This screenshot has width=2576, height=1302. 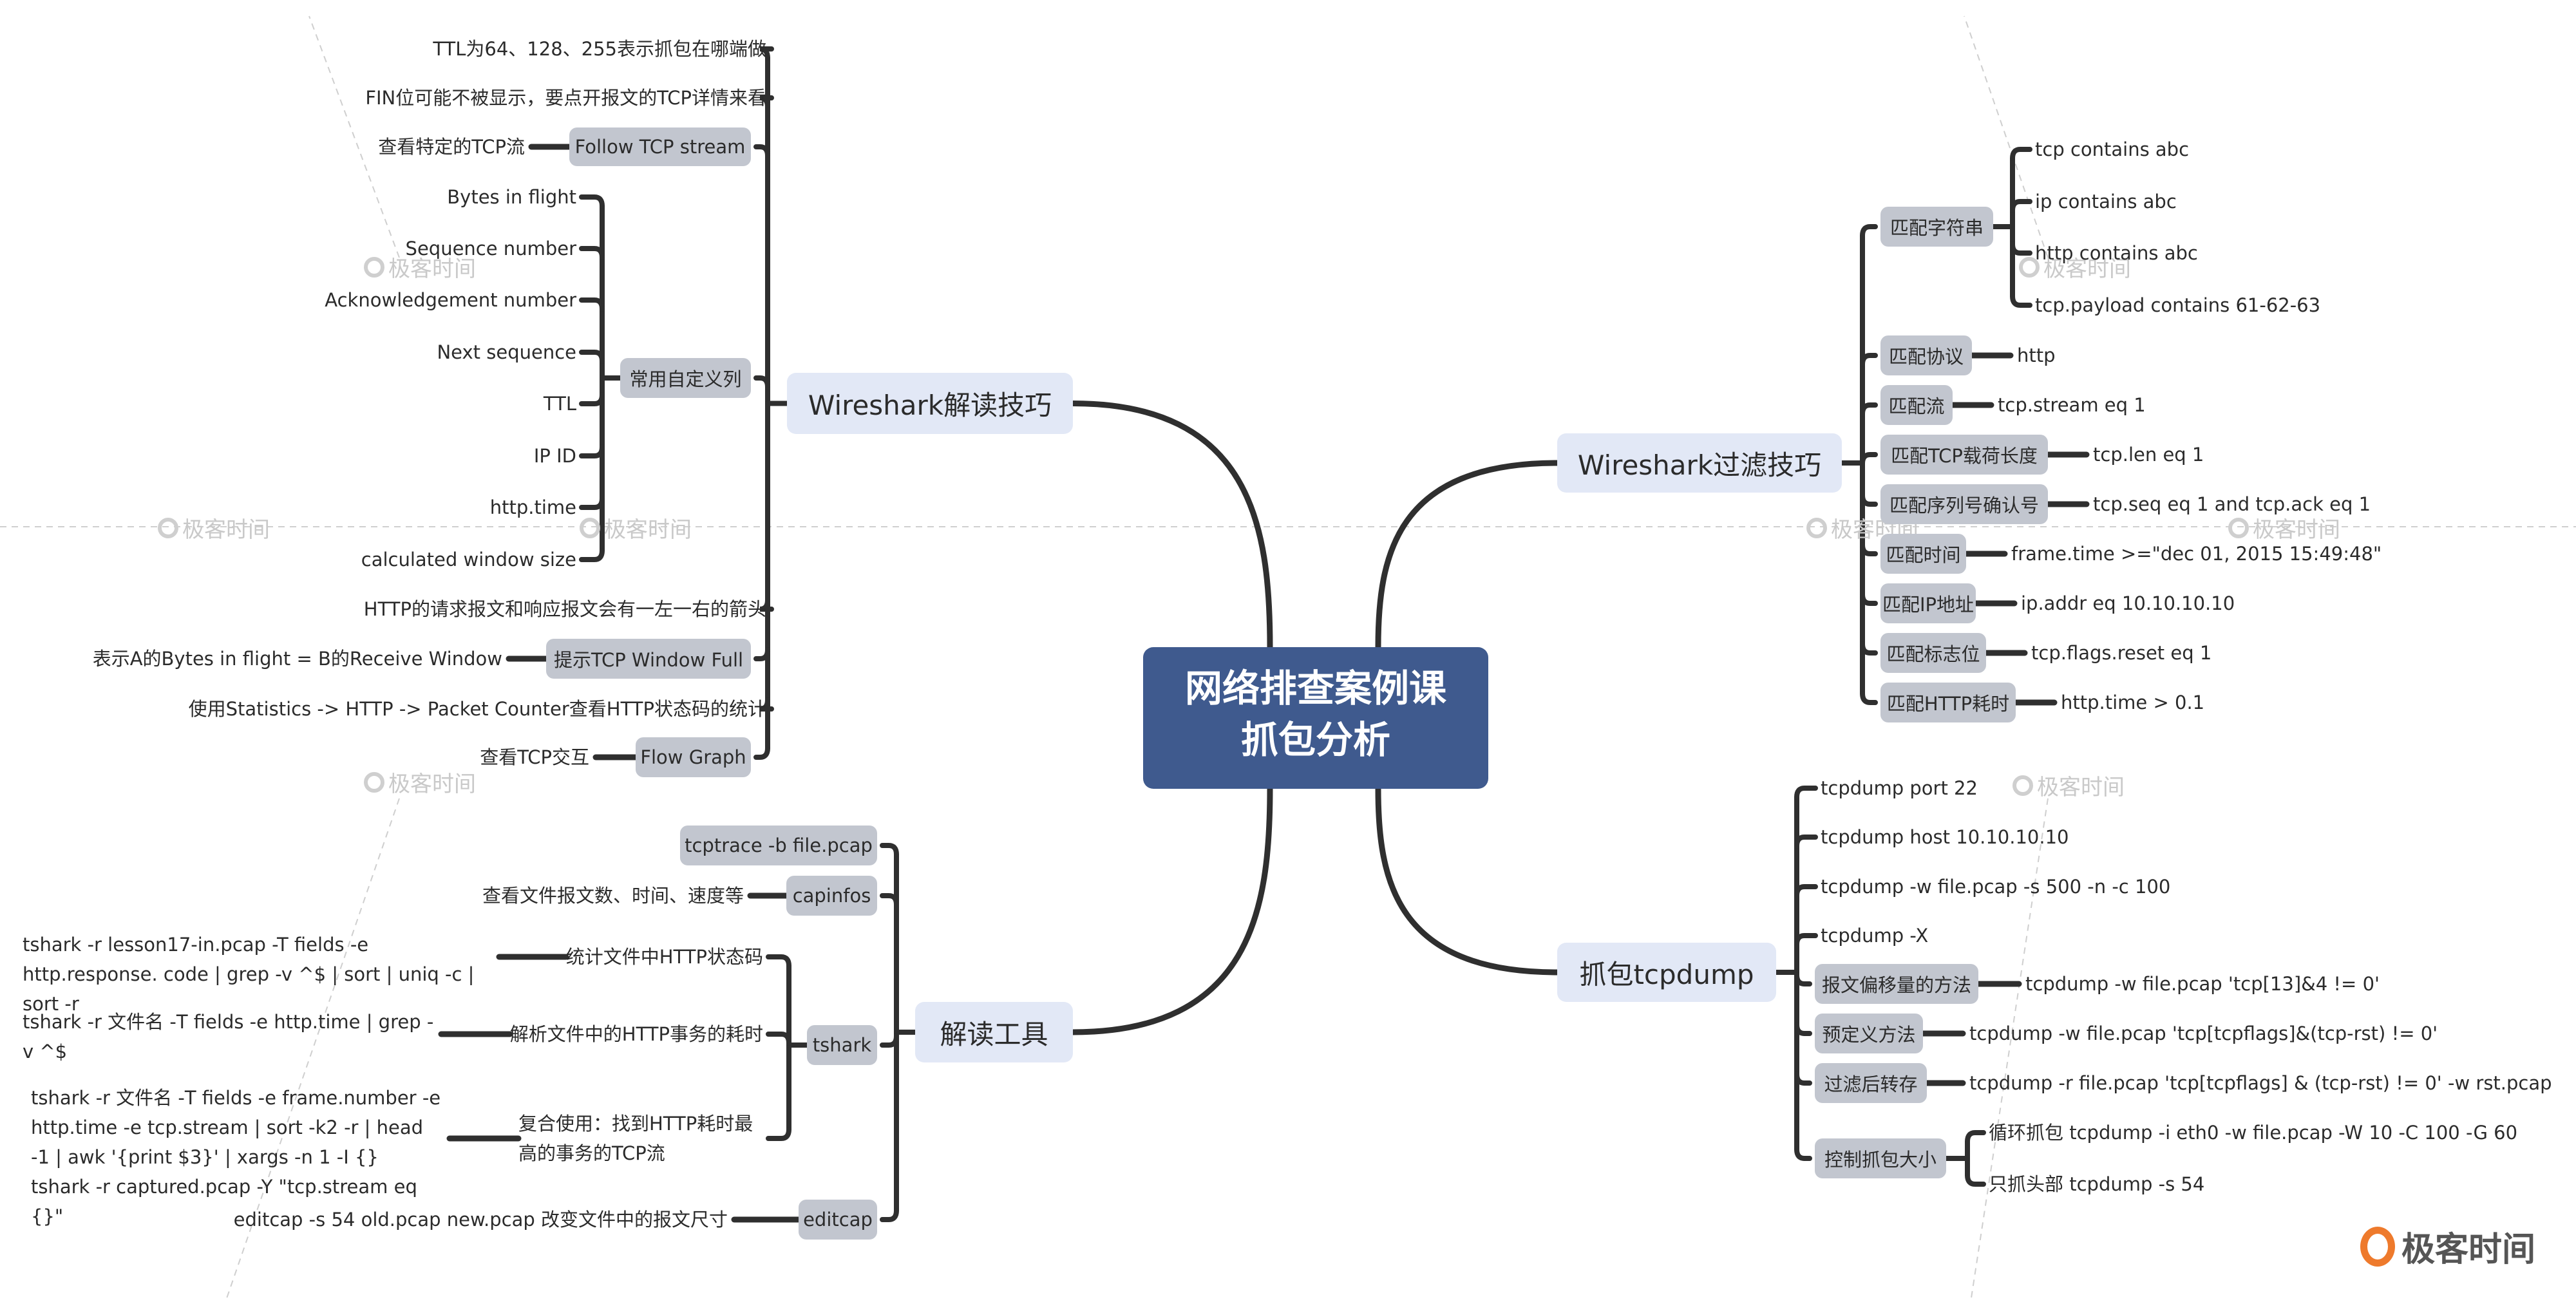 What do you see at coordinates (2177, 305) in the screenshot?
I see `filter-string-item: tcp.payload contains 61-62-63` at bounding box center [2177, 305].